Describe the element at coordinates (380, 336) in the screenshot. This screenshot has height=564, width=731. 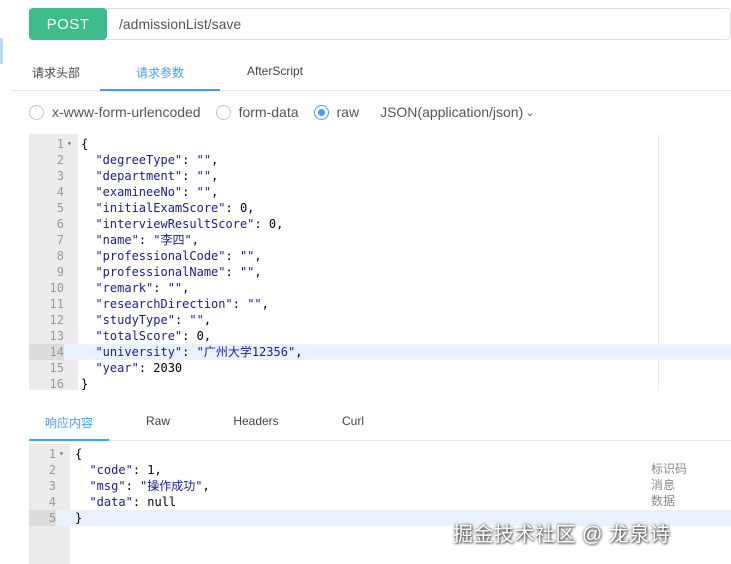
I see `code-line: 13 "totalScore": 0,` at that location.